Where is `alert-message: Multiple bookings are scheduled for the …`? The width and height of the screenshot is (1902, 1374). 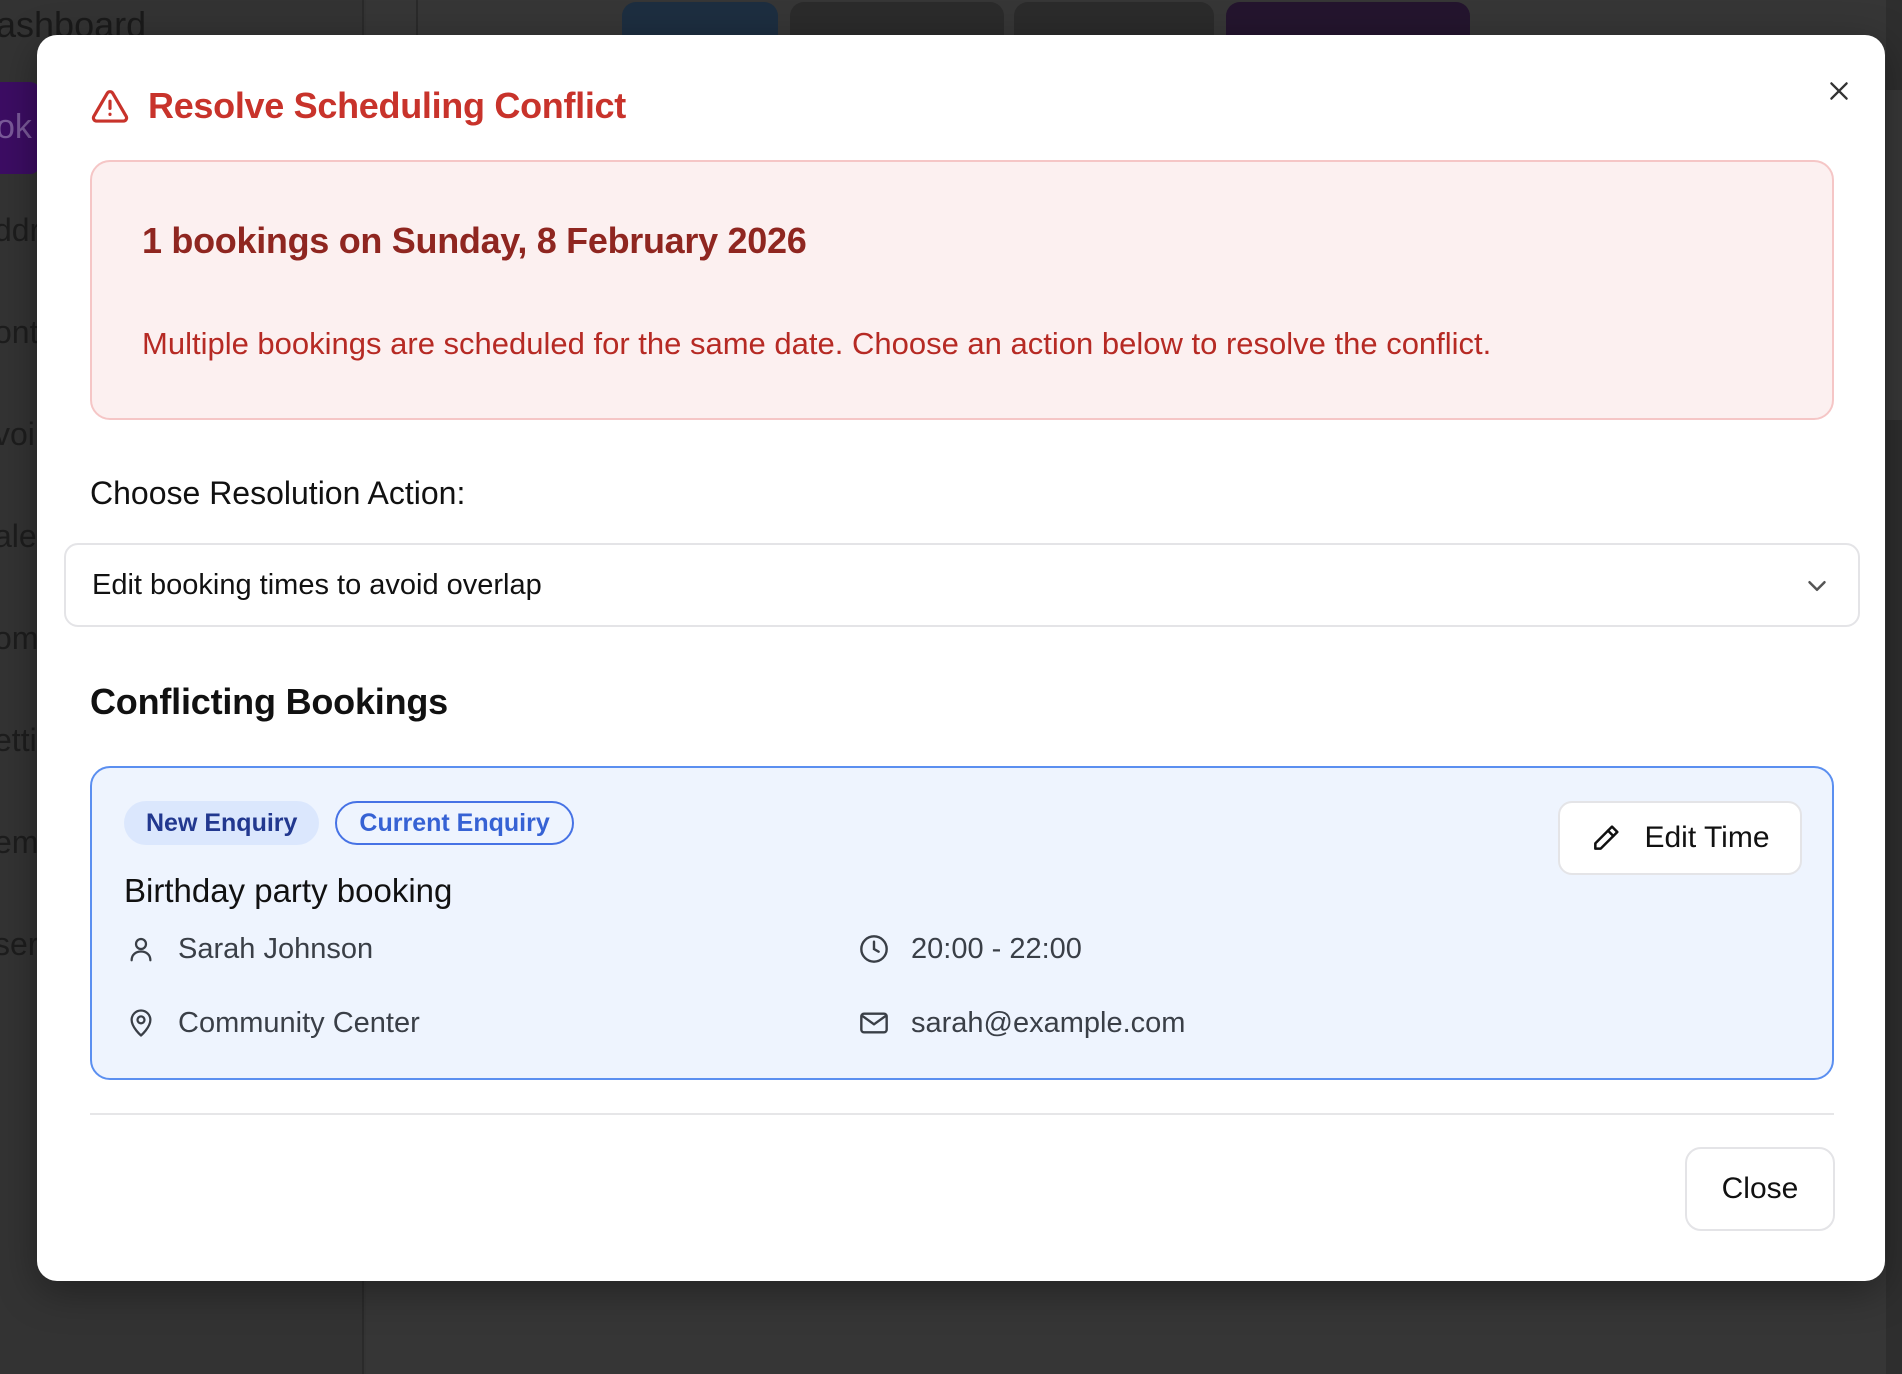 alert-message: Multiple bookings are scheduled for the … is located at coordinates (817, 343).